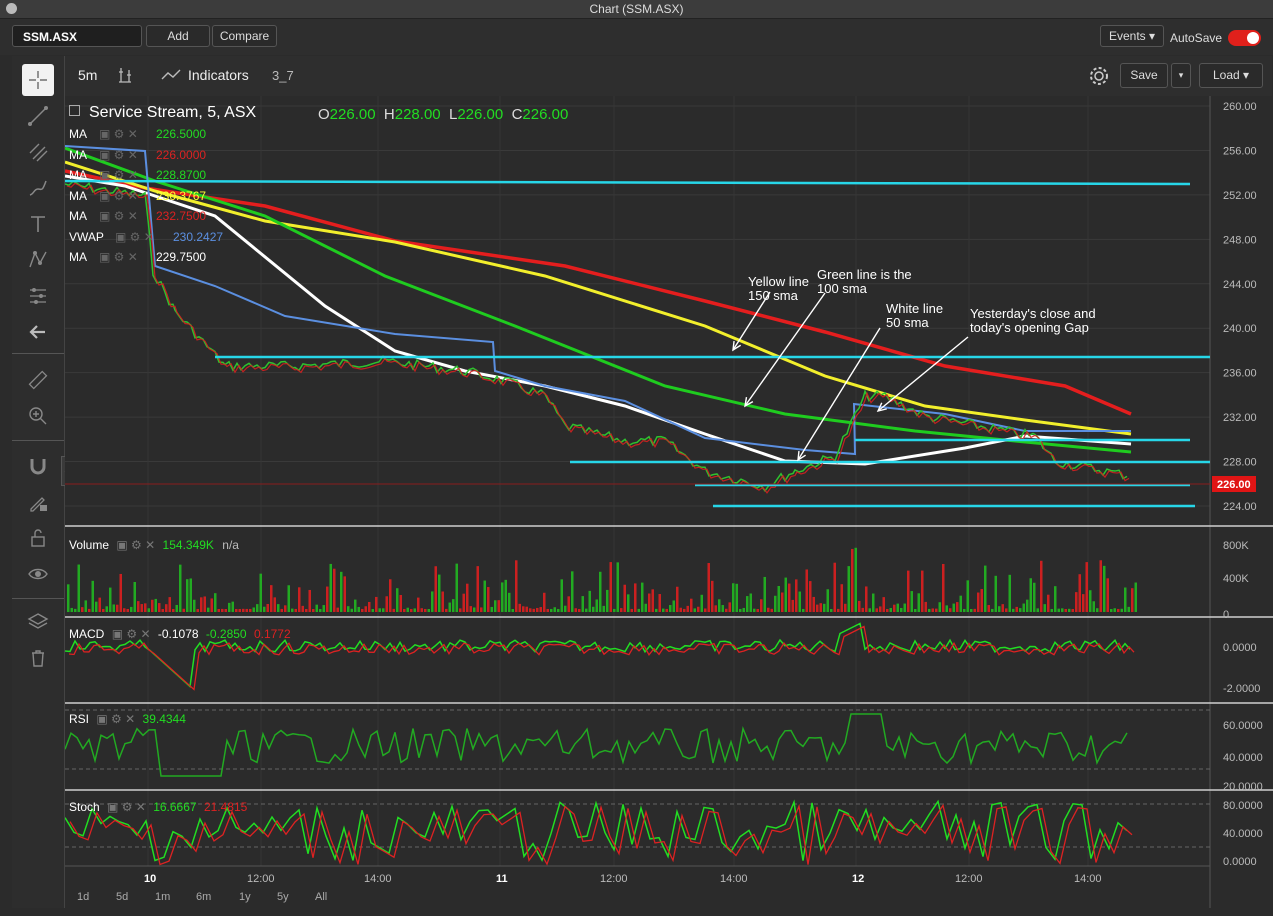 The height and width of the screenshot is (916, 1273). I want to click on visibility-tool, so click(38, 574).